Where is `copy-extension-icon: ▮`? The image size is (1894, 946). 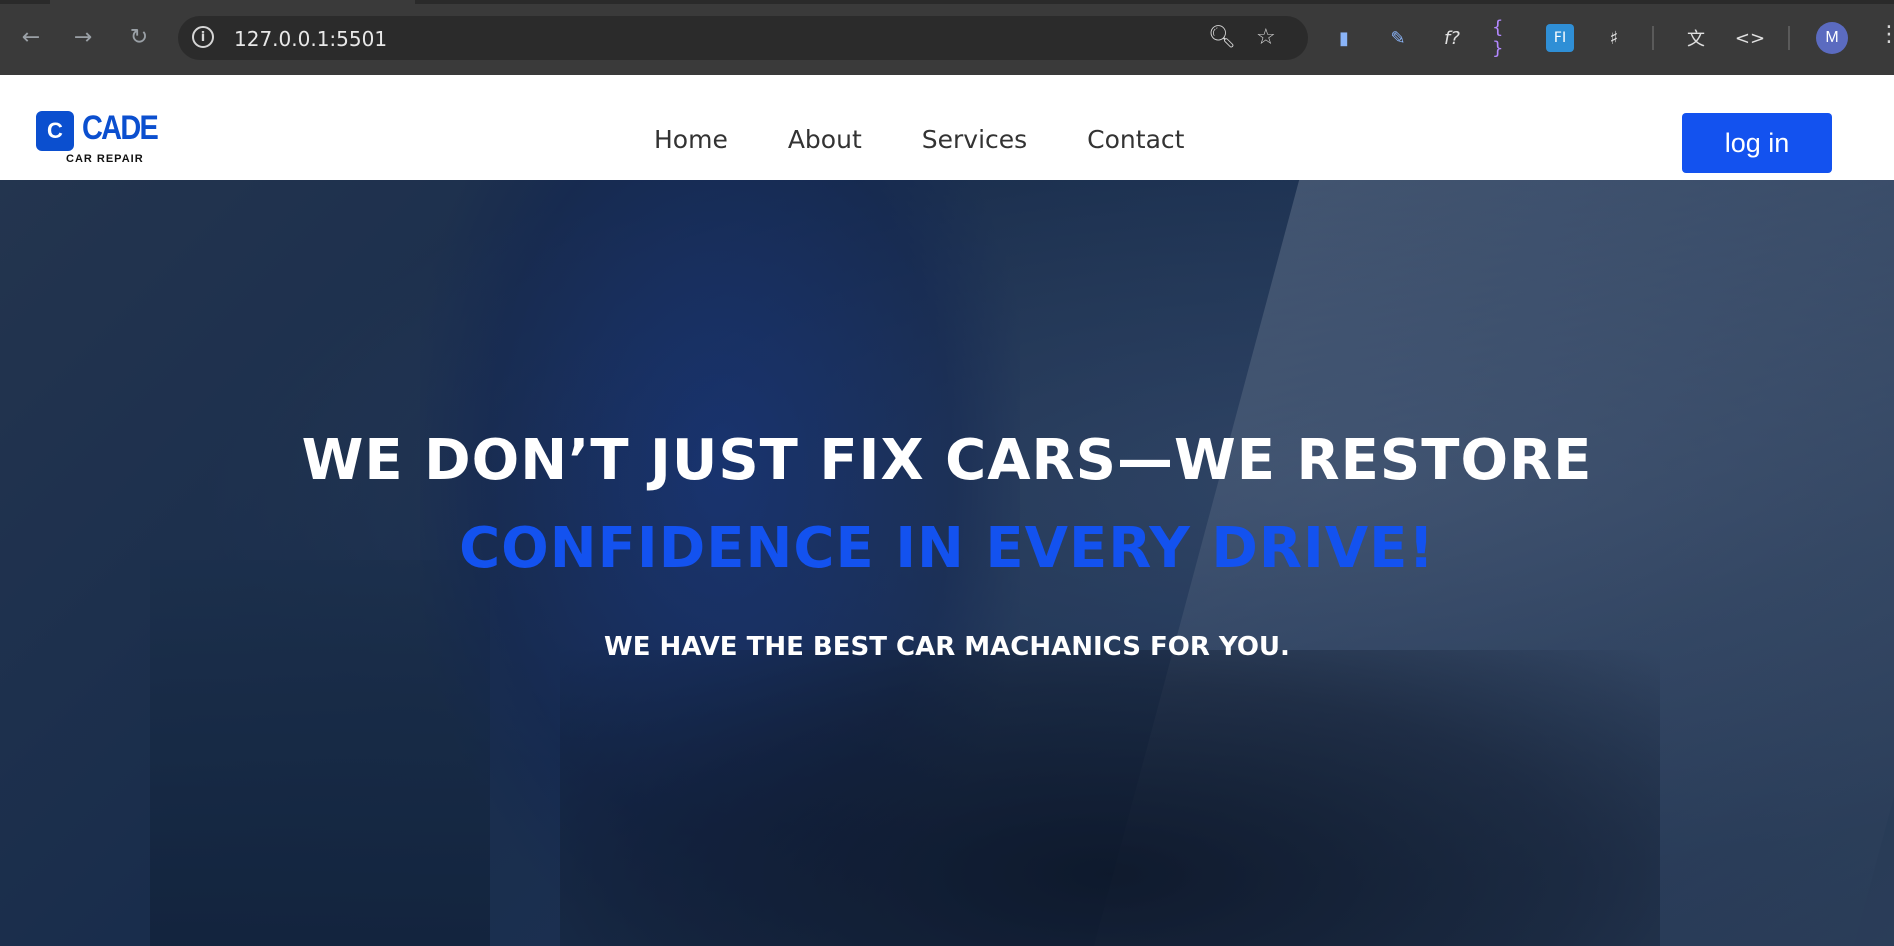 copy-extension-icon: ▮ is located at coordinates (1344, 38).